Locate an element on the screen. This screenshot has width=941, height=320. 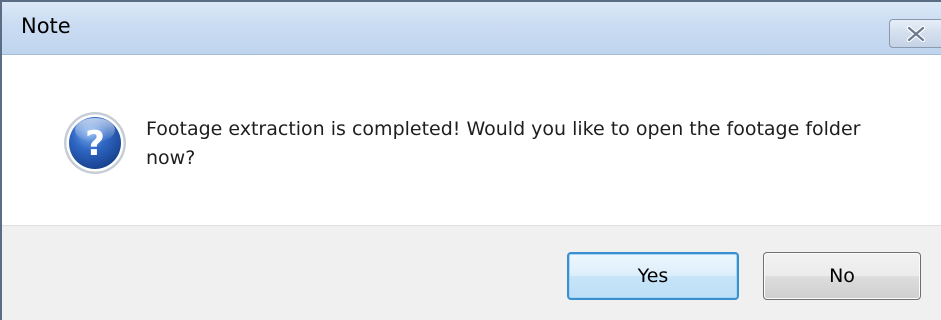
window-title: Note is located at coordinates (46, 26).